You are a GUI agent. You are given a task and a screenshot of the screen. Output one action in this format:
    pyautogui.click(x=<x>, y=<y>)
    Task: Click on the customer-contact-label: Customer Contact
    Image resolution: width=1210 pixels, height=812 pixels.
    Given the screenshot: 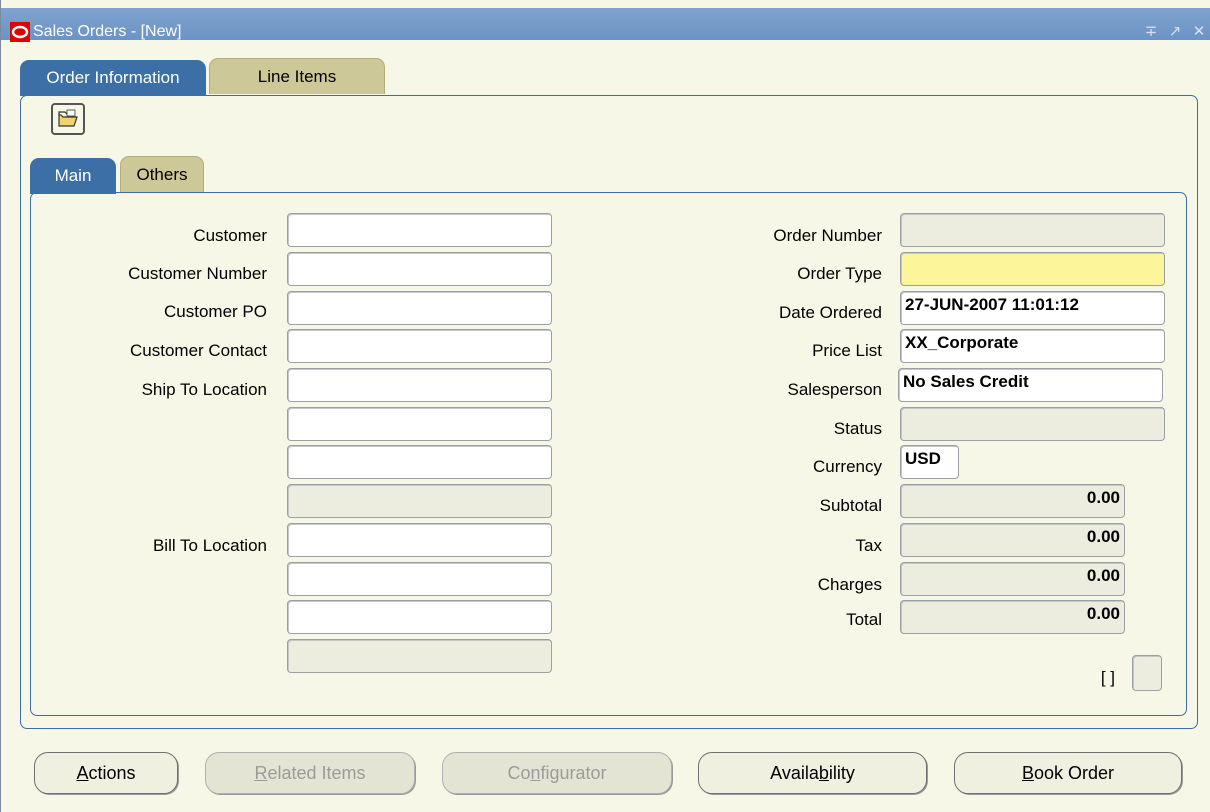 What is the action you would take?
    pyautogui.click(x=198, y=350)
    